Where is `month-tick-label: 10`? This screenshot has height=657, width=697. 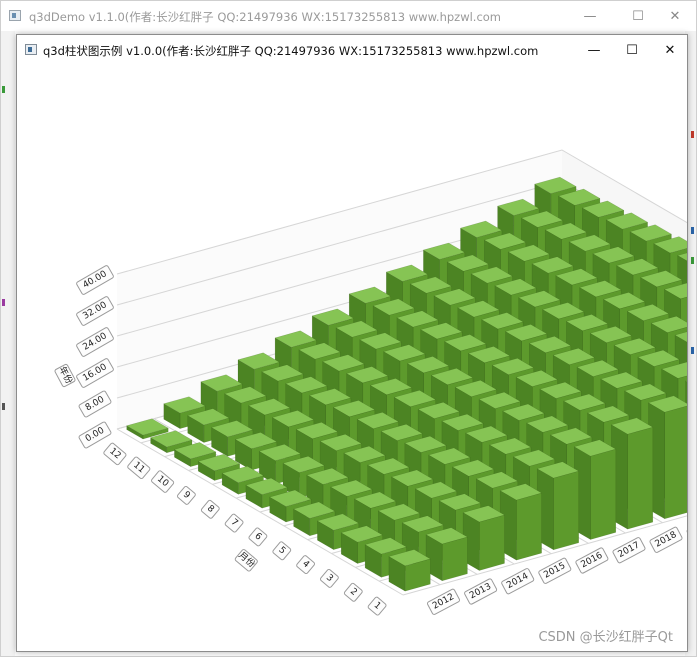
month-tick-label: 10 is located at coordinates (163, 481).